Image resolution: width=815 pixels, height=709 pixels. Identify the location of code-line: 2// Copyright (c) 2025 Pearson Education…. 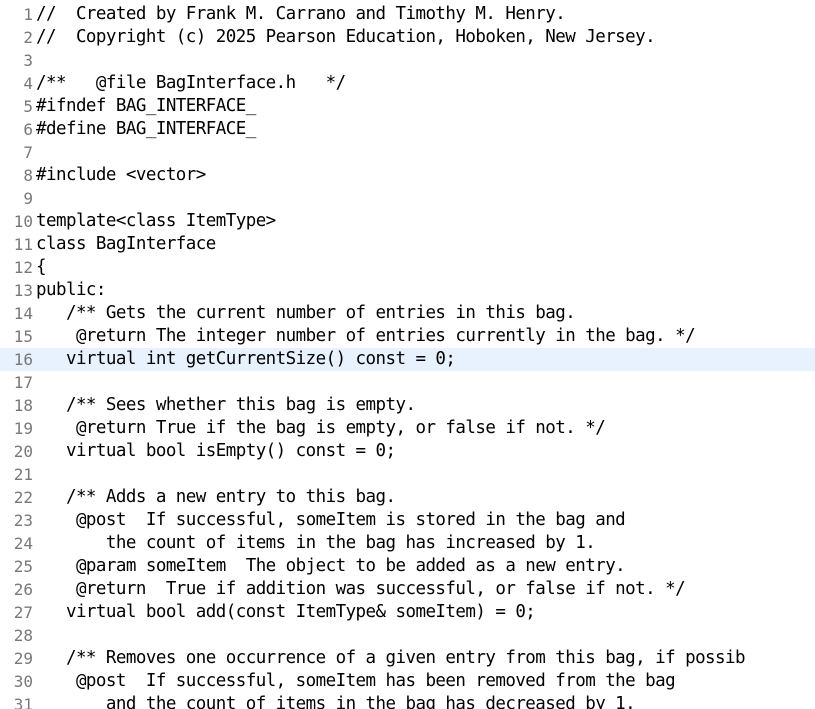
(407, 37).